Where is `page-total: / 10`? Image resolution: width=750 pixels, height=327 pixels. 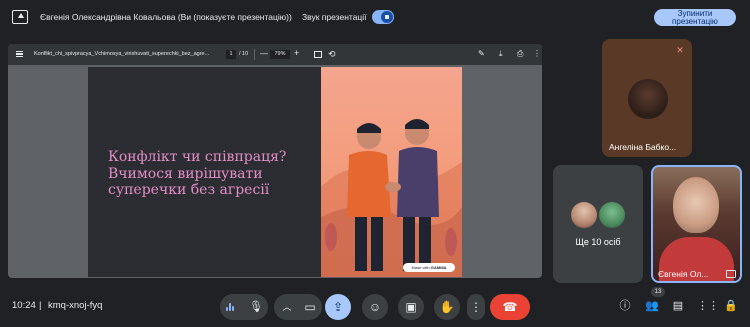 page-total: / 10 is located at coordinates (244, 54).